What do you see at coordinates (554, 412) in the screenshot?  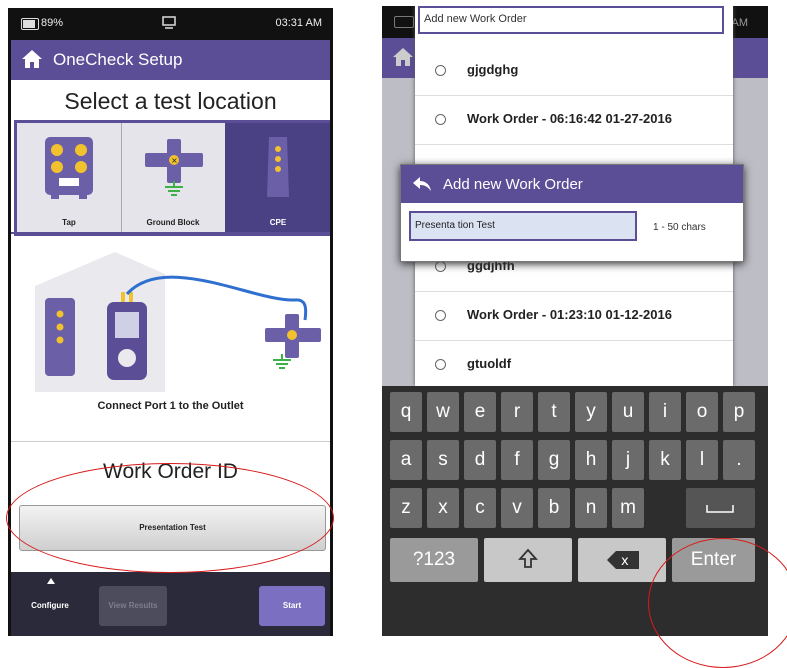 I see `key-t: t` at bounding box center [554, 412].